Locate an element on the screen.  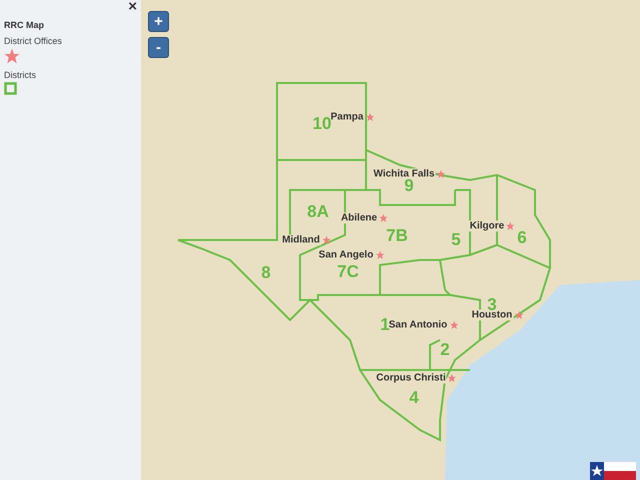
square-outline-icon is located at coordinates (10, 88).